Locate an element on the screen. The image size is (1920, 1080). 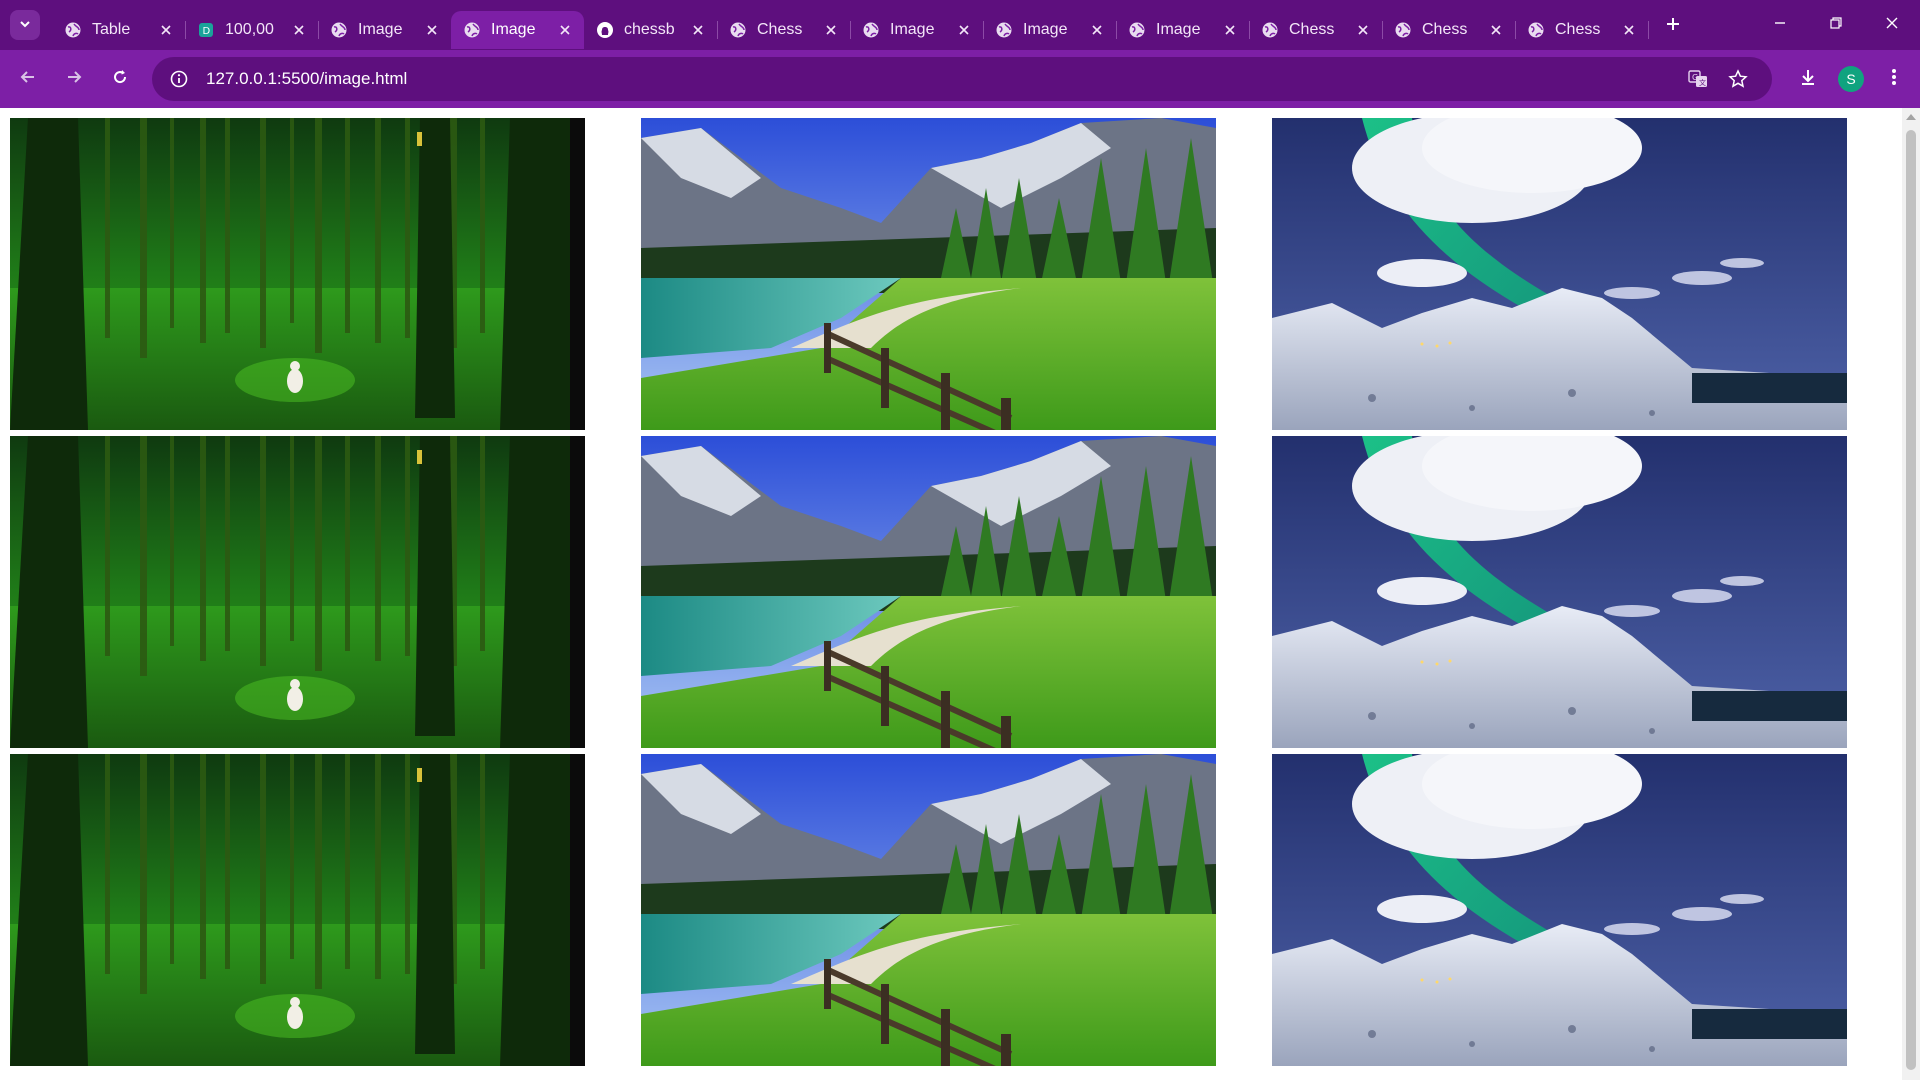
tab-5: Chess is located at coordinates (784, 30).